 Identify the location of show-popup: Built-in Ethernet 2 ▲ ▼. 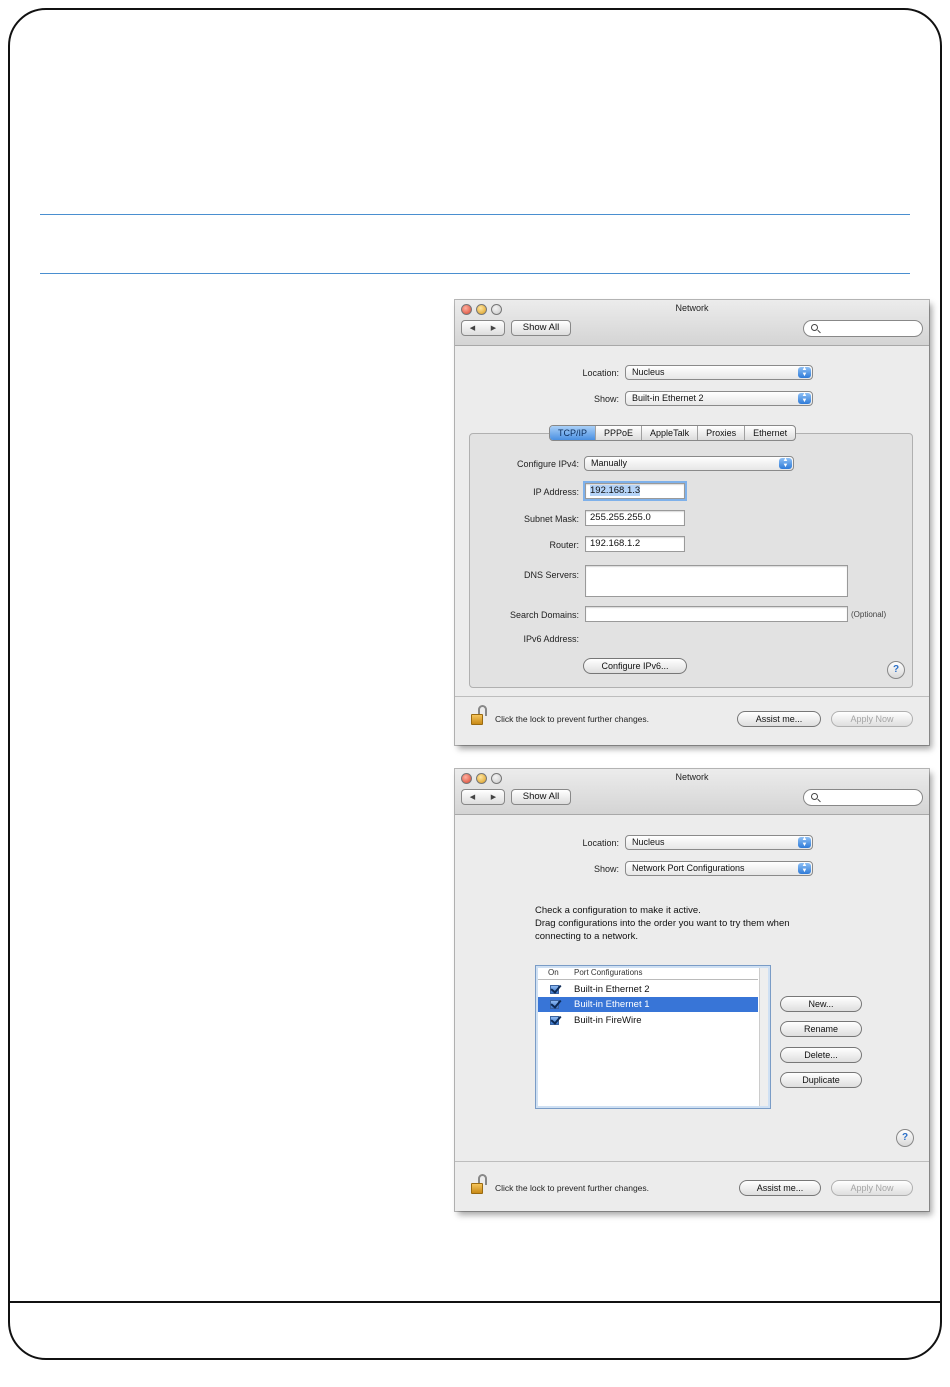
(719, 398).